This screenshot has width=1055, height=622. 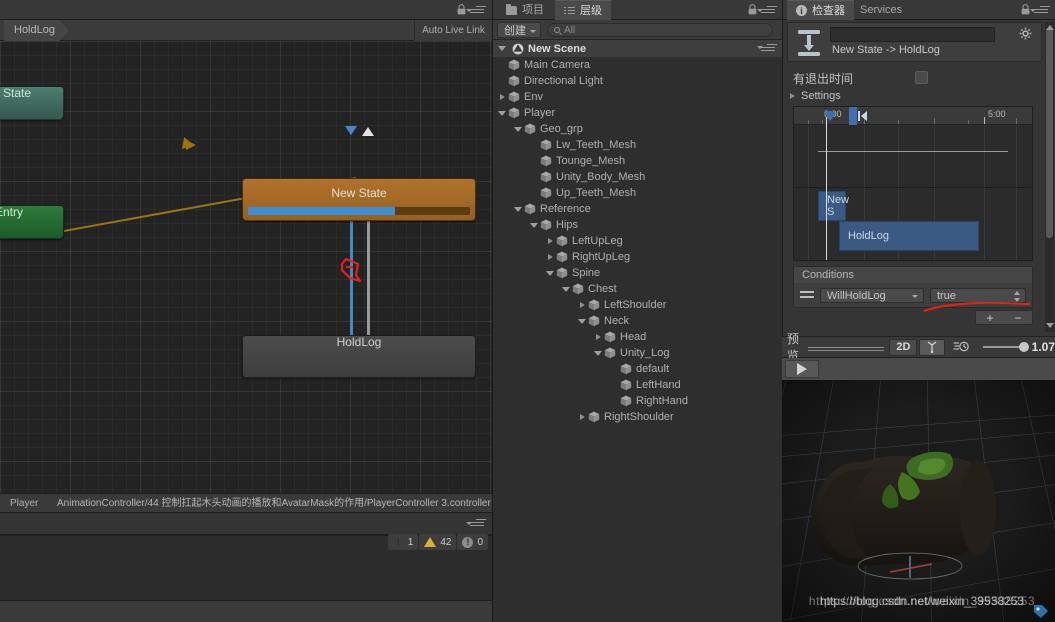 What do you see at coordinates (638, 321) in the screenshot?
I see `hierarchy-item-neck: Neck` at bounding box center [638, 321].